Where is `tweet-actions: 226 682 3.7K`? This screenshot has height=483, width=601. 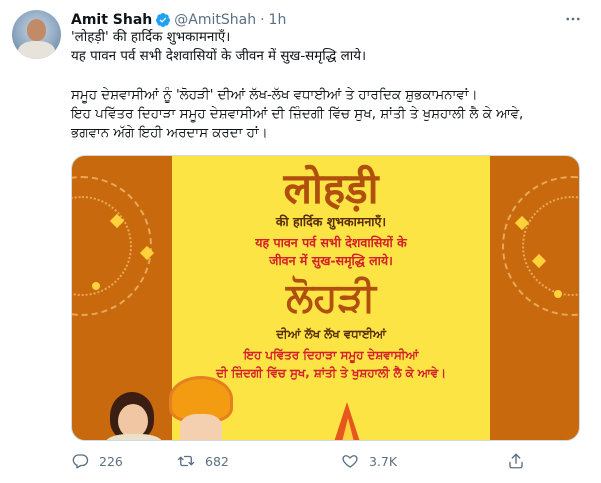
tweet-actions: 226 682 3.7K is located at coordinates (297, 461).